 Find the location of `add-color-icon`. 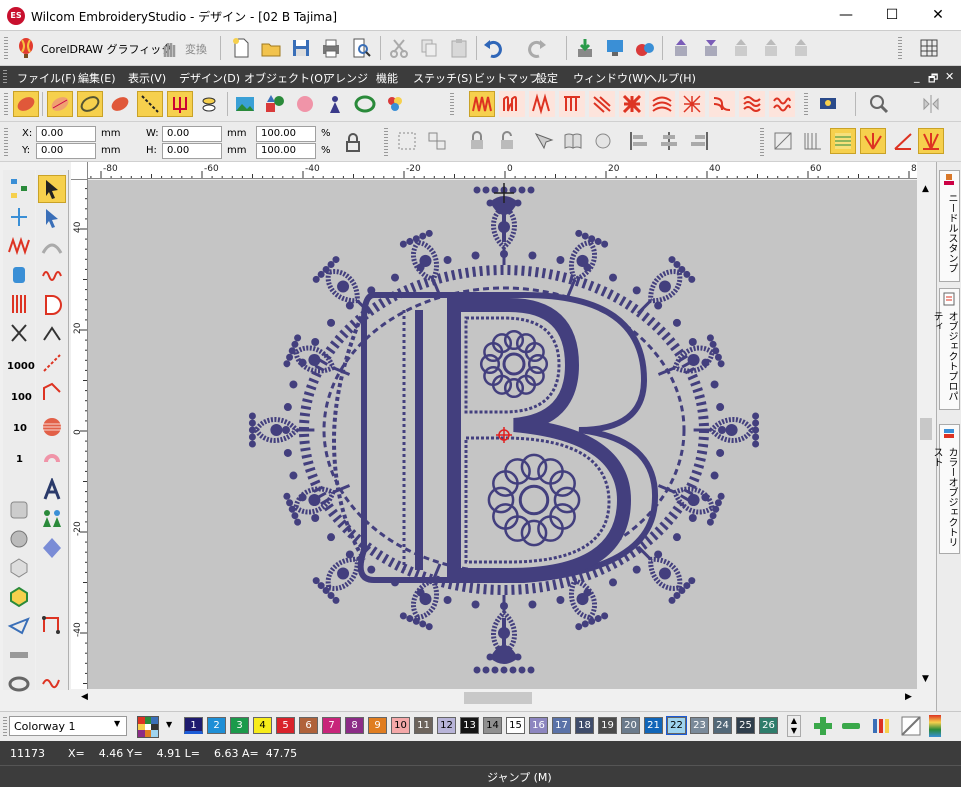

add-color-icon is located at coordinates (823, 726).